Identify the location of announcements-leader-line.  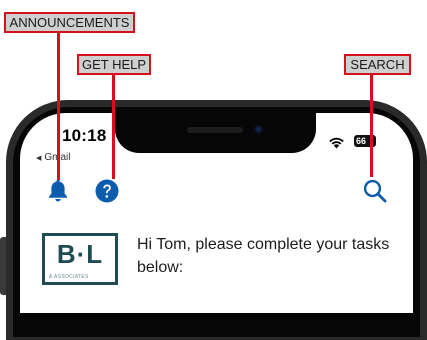
(58, 106).